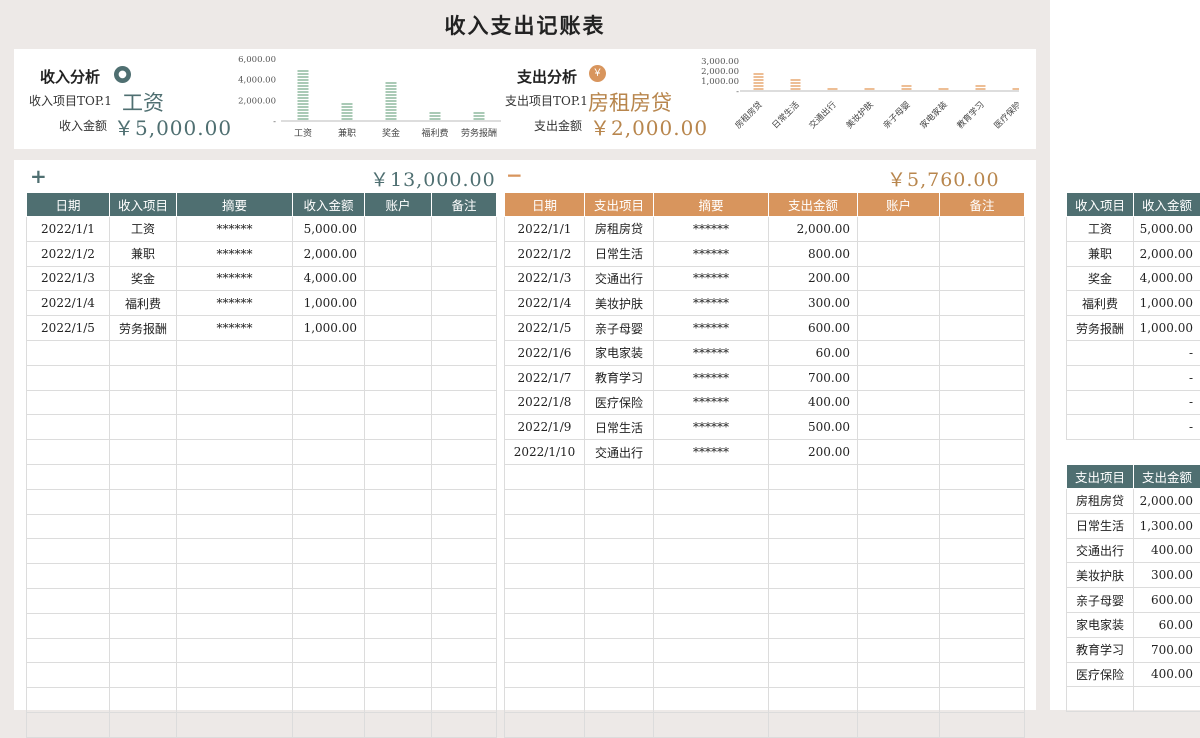 Image resolution: width=1200 pixels, height=738 pixels. Describe the element at coordinates (545, 205) in the screenshot. I see `expense-header-date: 日期` at that location.